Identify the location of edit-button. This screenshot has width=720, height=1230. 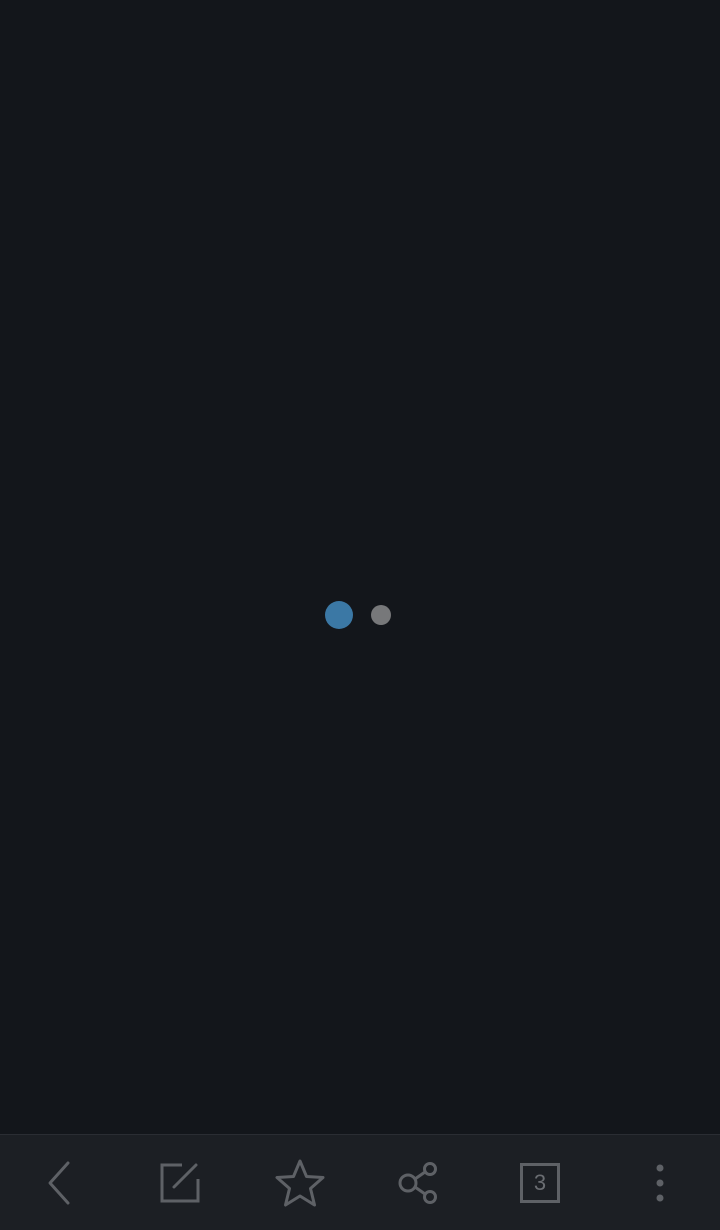
(180, 1182).